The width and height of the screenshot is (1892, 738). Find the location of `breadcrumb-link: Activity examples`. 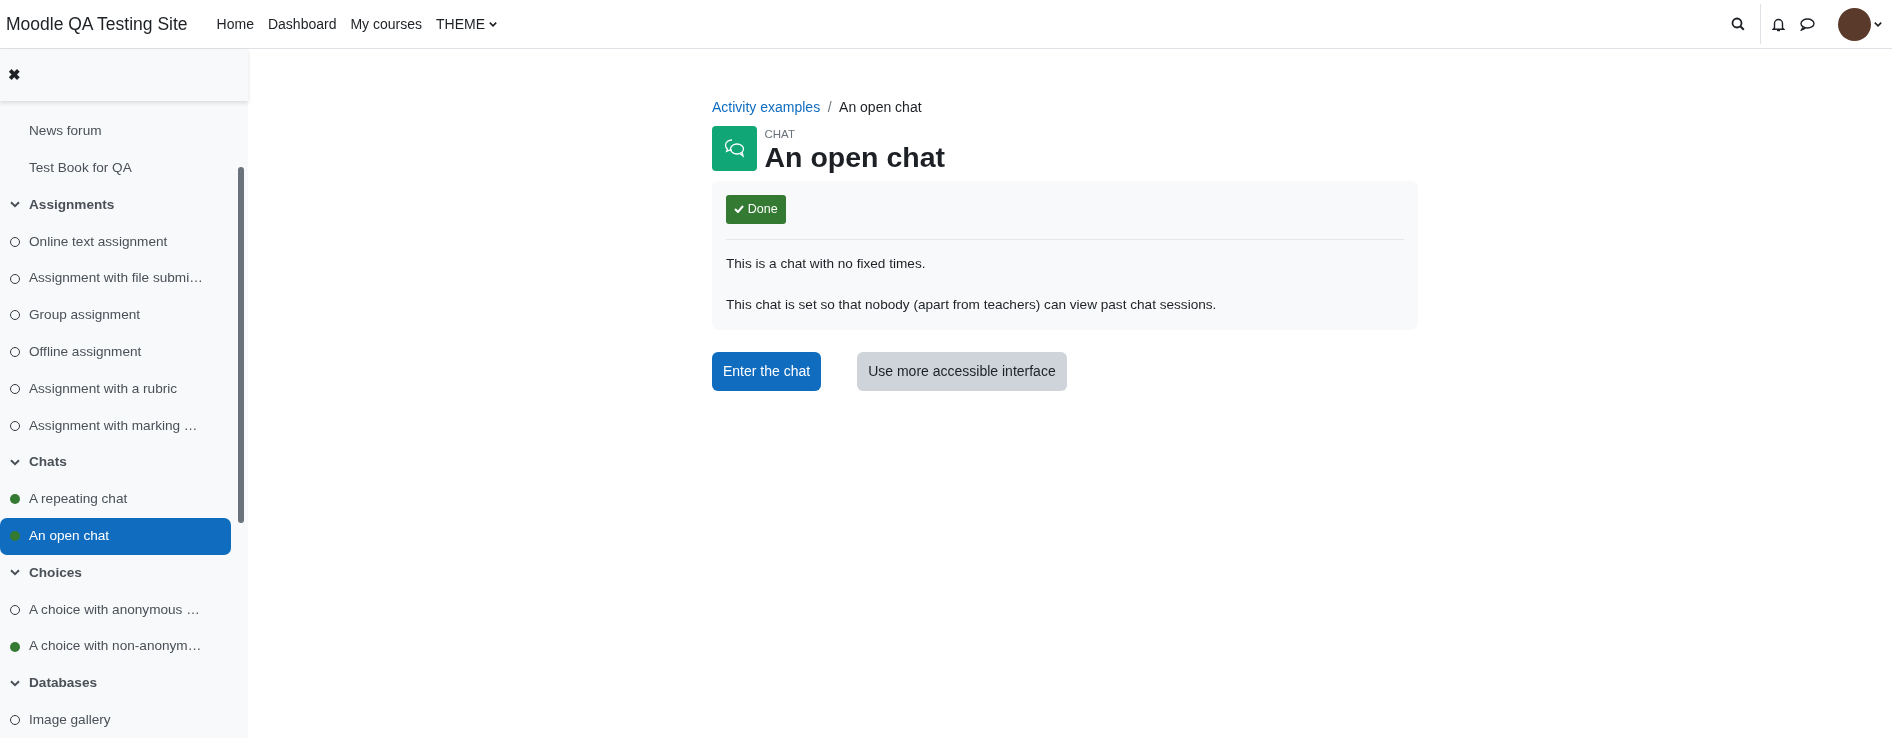

breadcrumb-link: Activity examples is located at coordinates (766, 107).